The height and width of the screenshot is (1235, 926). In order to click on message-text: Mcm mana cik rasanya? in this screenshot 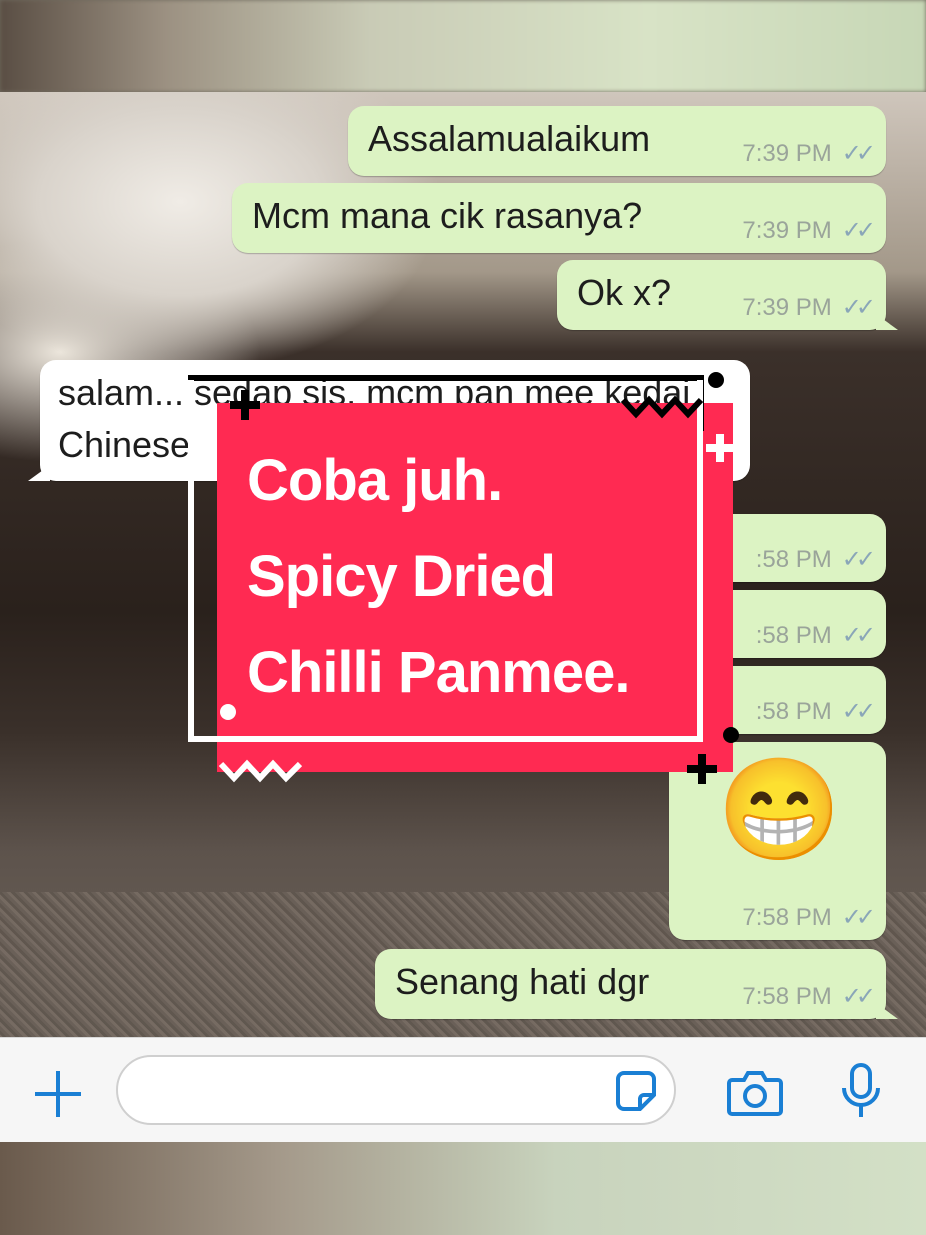, I will do `click(447, 215)`.